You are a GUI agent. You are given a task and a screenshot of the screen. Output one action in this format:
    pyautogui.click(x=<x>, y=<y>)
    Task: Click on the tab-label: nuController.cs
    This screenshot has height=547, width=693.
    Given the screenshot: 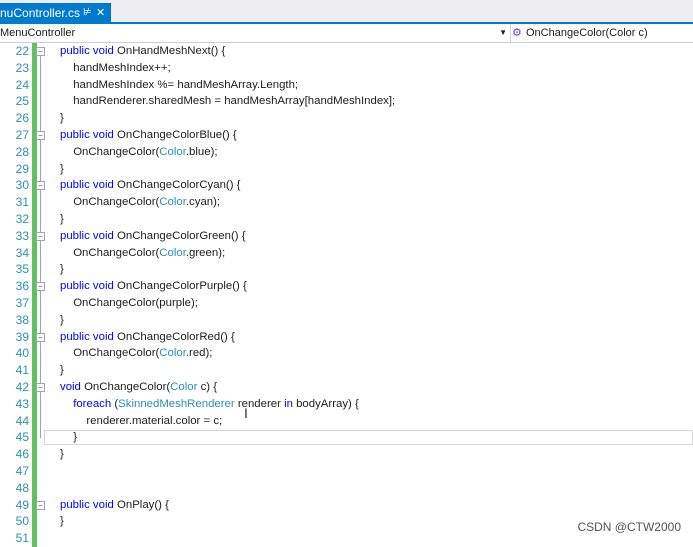 What is the action you would take?
    pyautogui.click(x=40, y=13)
    